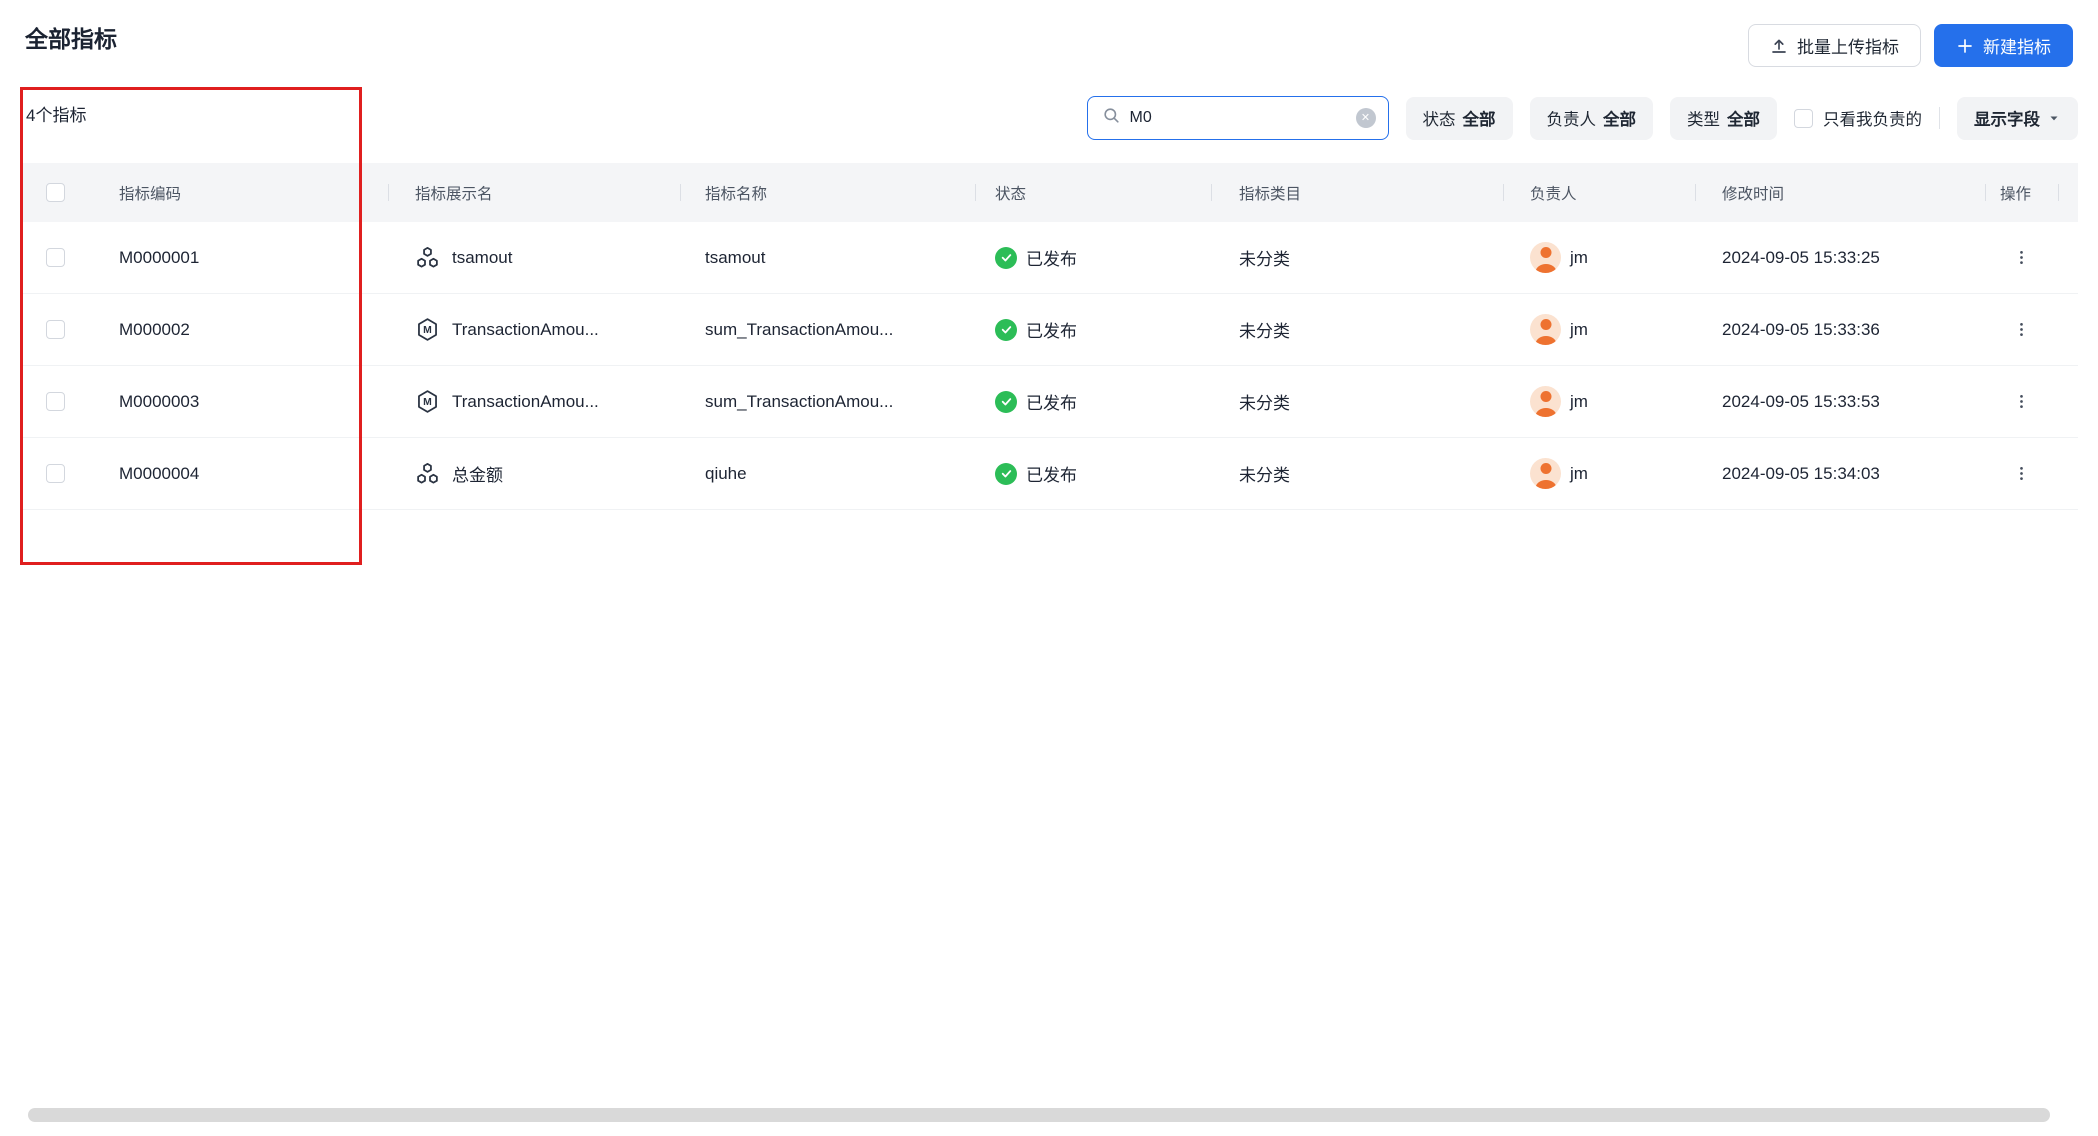 Image resolution: width=2098 pixels, height=1136 pixels. Describe the element at coordinates (827, 192) in the screenshot. I see `header-name: 指标名称` at that location.